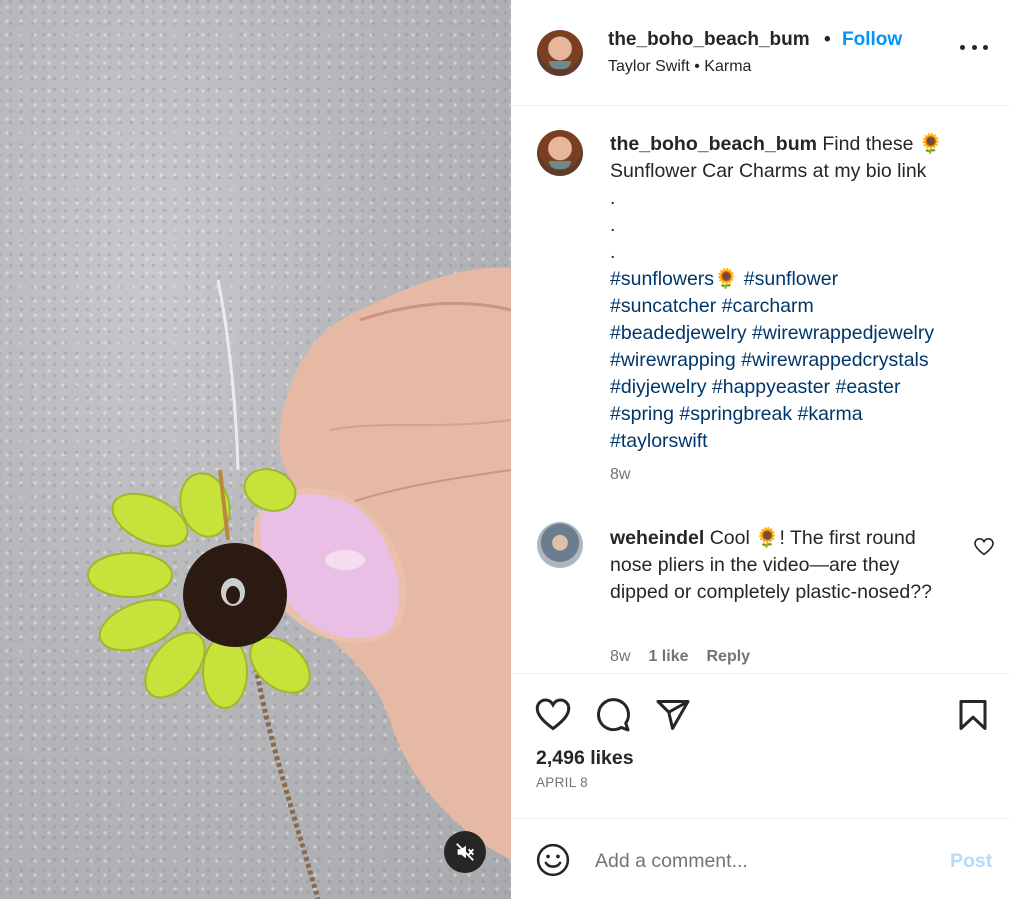 The height and width of the screenshot is (899, 1009). Describe the element at coordinates (768, 171) in the screenshot. I see `caption-line2: Sunflower Car Charms at my bio link` at that location.